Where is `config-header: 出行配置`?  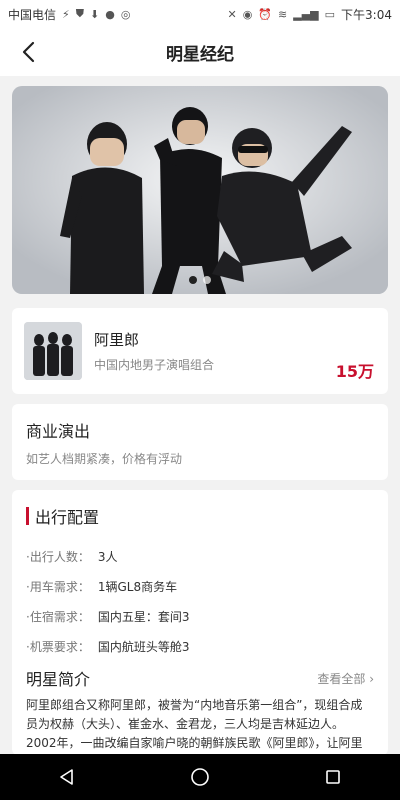 config-header: 出行配置 is located at coordinates (200, 516).